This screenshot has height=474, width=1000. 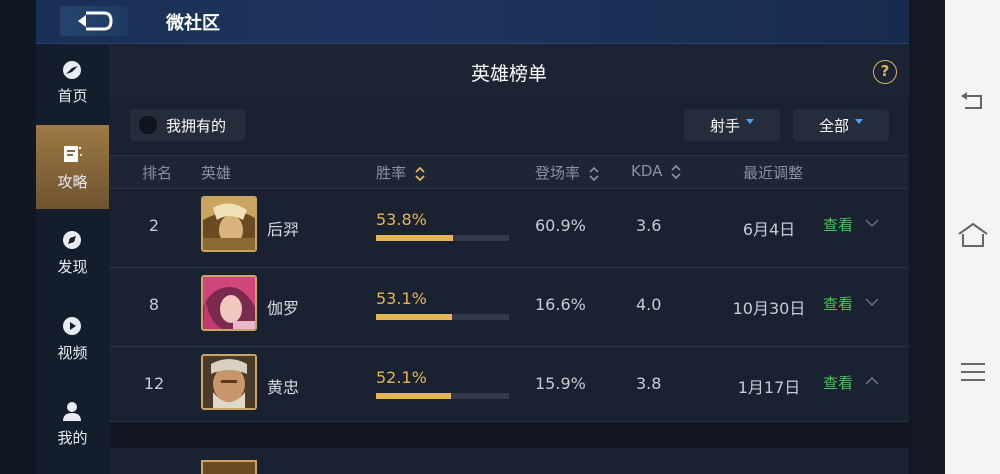 I want to click on winrate-value: 53.8%, so click(x=401, y=219).